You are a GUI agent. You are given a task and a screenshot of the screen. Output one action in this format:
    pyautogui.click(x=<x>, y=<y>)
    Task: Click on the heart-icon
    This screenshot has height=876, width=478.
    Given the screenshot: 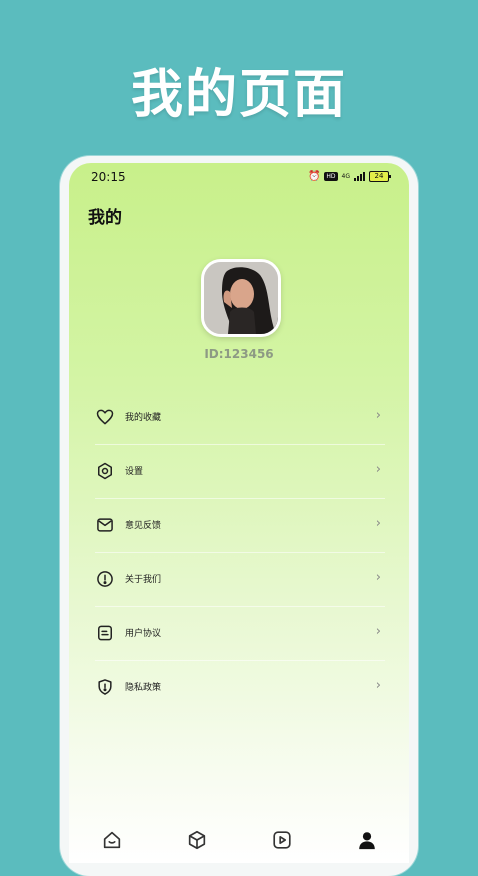 What is the action you would take?
    pyautogui.click(x=105, y=417)
    